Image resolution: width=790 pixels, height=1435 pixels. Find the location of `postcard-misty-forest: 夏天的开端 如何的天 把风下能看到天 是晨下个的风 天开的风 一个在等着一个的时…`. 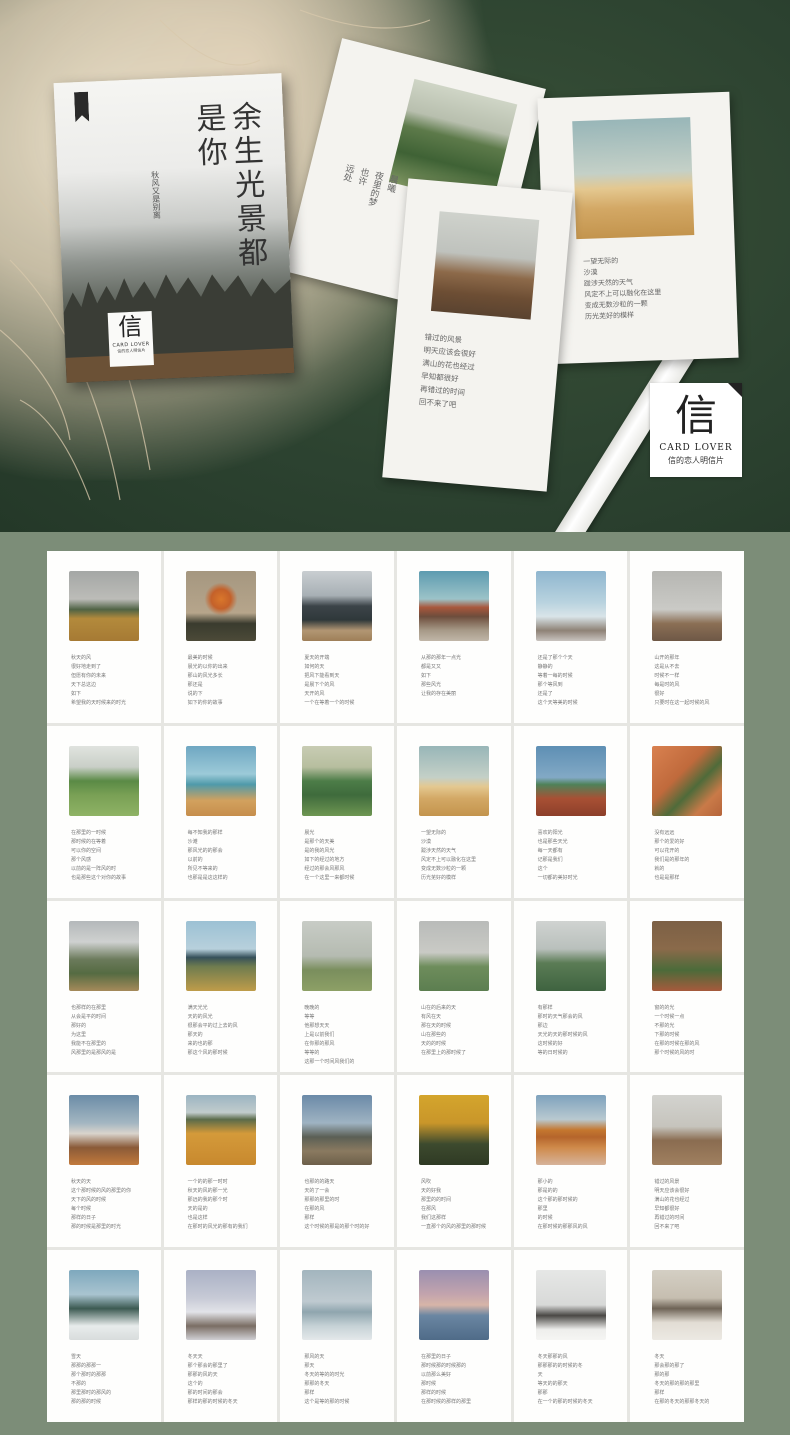

postcard-misty-forest: 夏天的开端 如何的天 把风下能看到天 是晨下个的风 天开的风 一个在等着一个的时… is located at coordinates (337, 637).